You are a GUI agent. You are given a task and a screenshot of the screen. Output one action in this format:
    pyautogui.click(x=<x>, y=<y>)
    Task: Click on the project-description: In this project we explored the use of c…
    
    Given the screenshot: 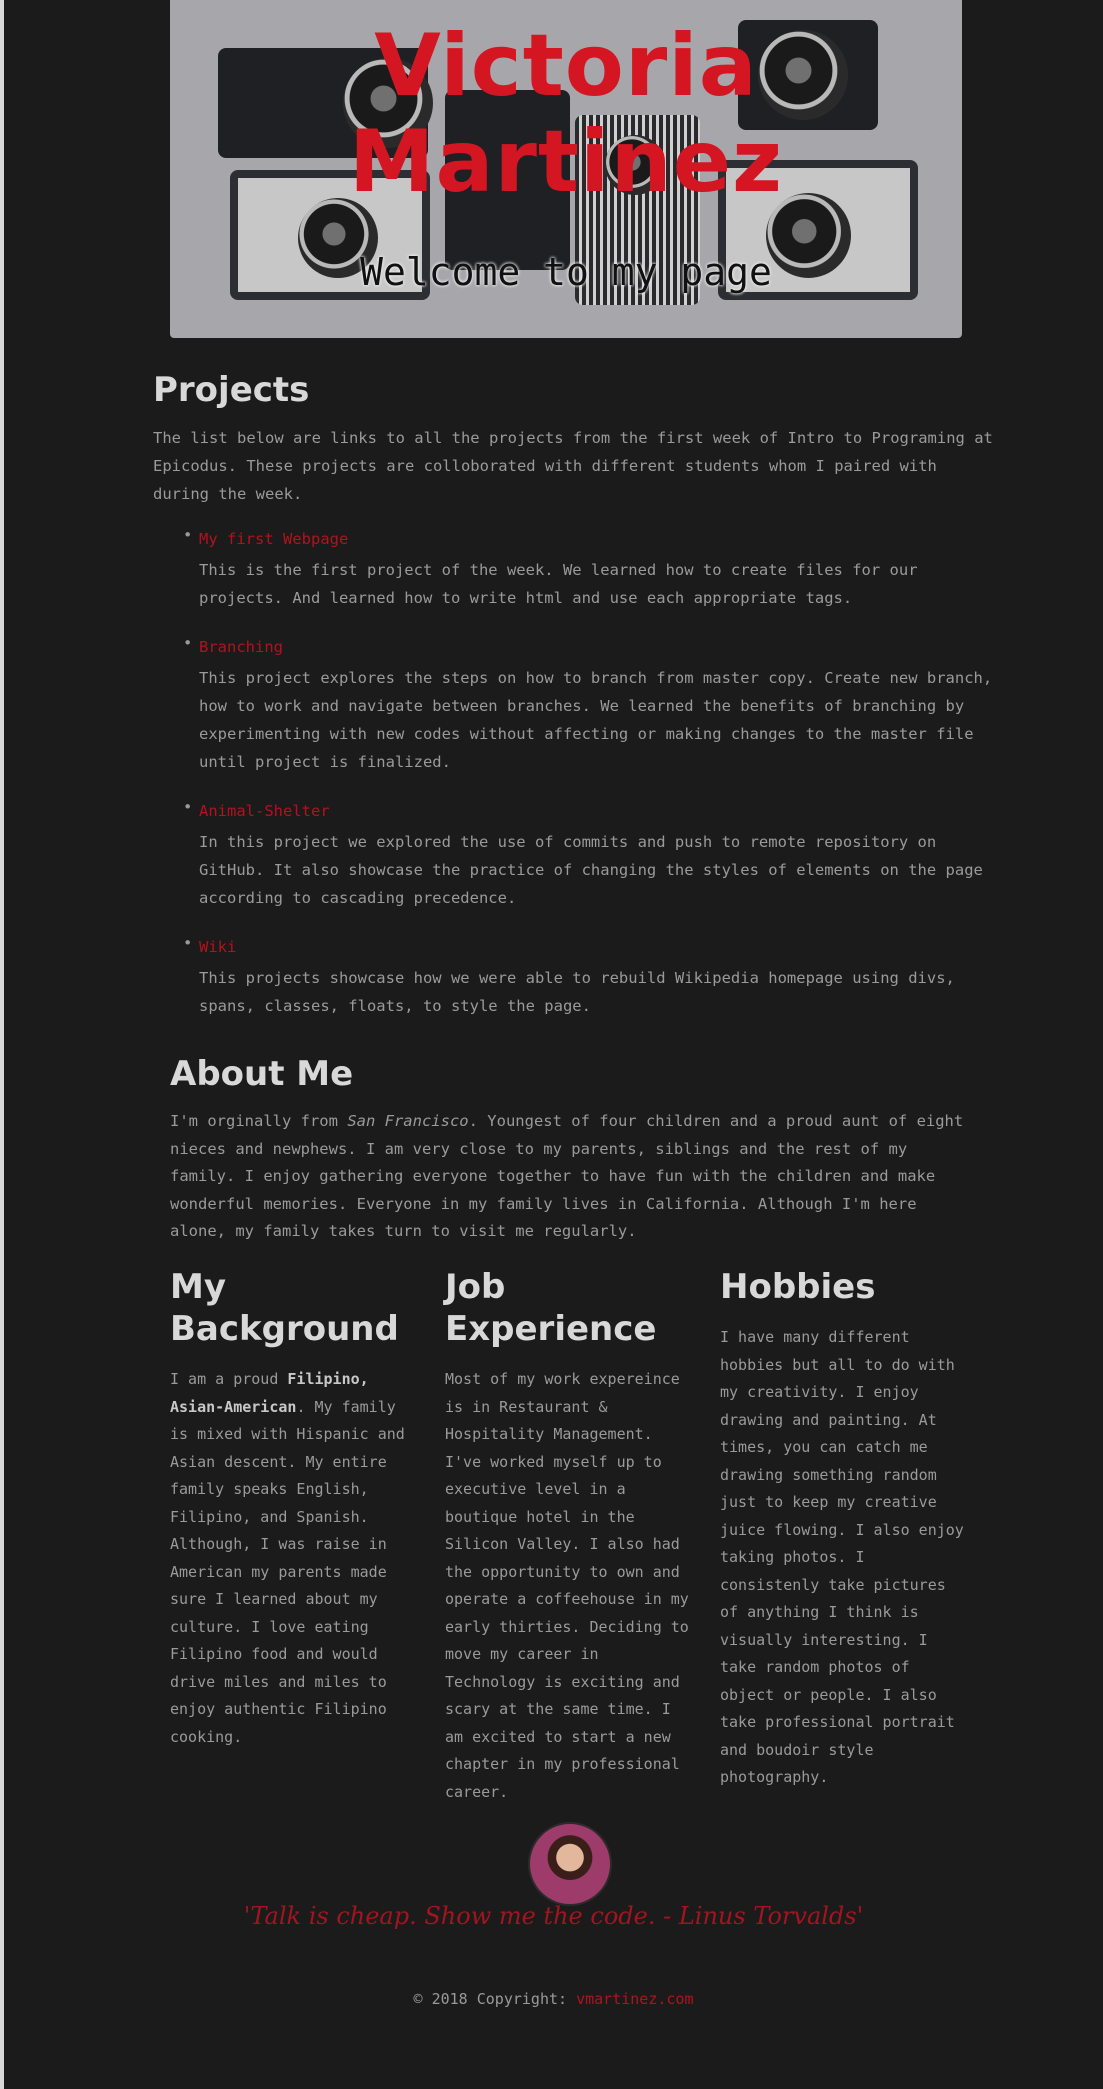 What is the action you would take?
    pyautogui.click(x=591, y=870)
    